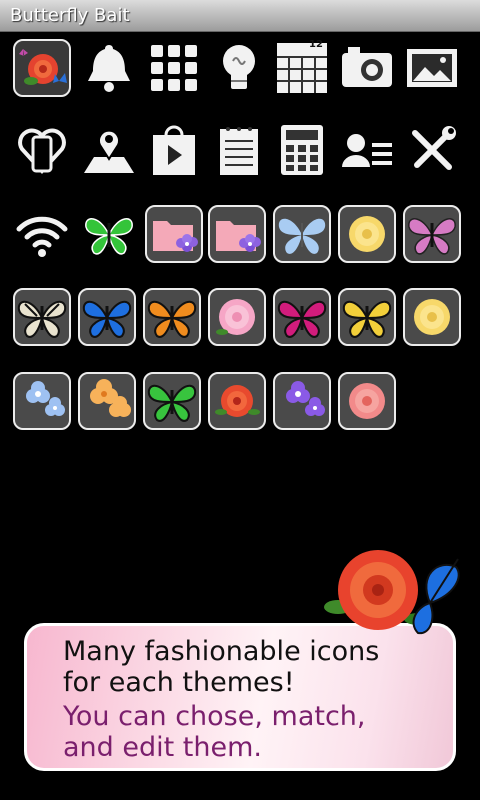 The width and height of the screenshot is (480, 800). I want to click on picture-icon, so click(432, 68).